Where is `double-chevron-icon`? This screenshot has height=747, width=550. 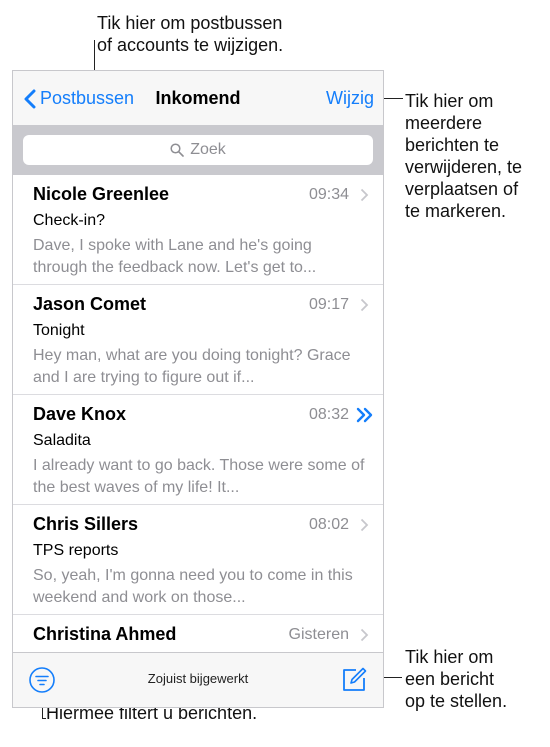
double-chevron-icon is located at coordinates (365, 415).